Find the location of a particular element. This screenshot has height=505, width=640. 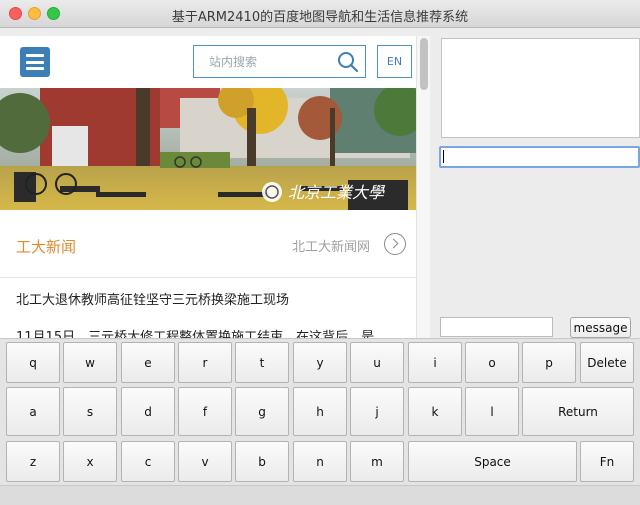

key-j: j is located at coordinates (377, 411).